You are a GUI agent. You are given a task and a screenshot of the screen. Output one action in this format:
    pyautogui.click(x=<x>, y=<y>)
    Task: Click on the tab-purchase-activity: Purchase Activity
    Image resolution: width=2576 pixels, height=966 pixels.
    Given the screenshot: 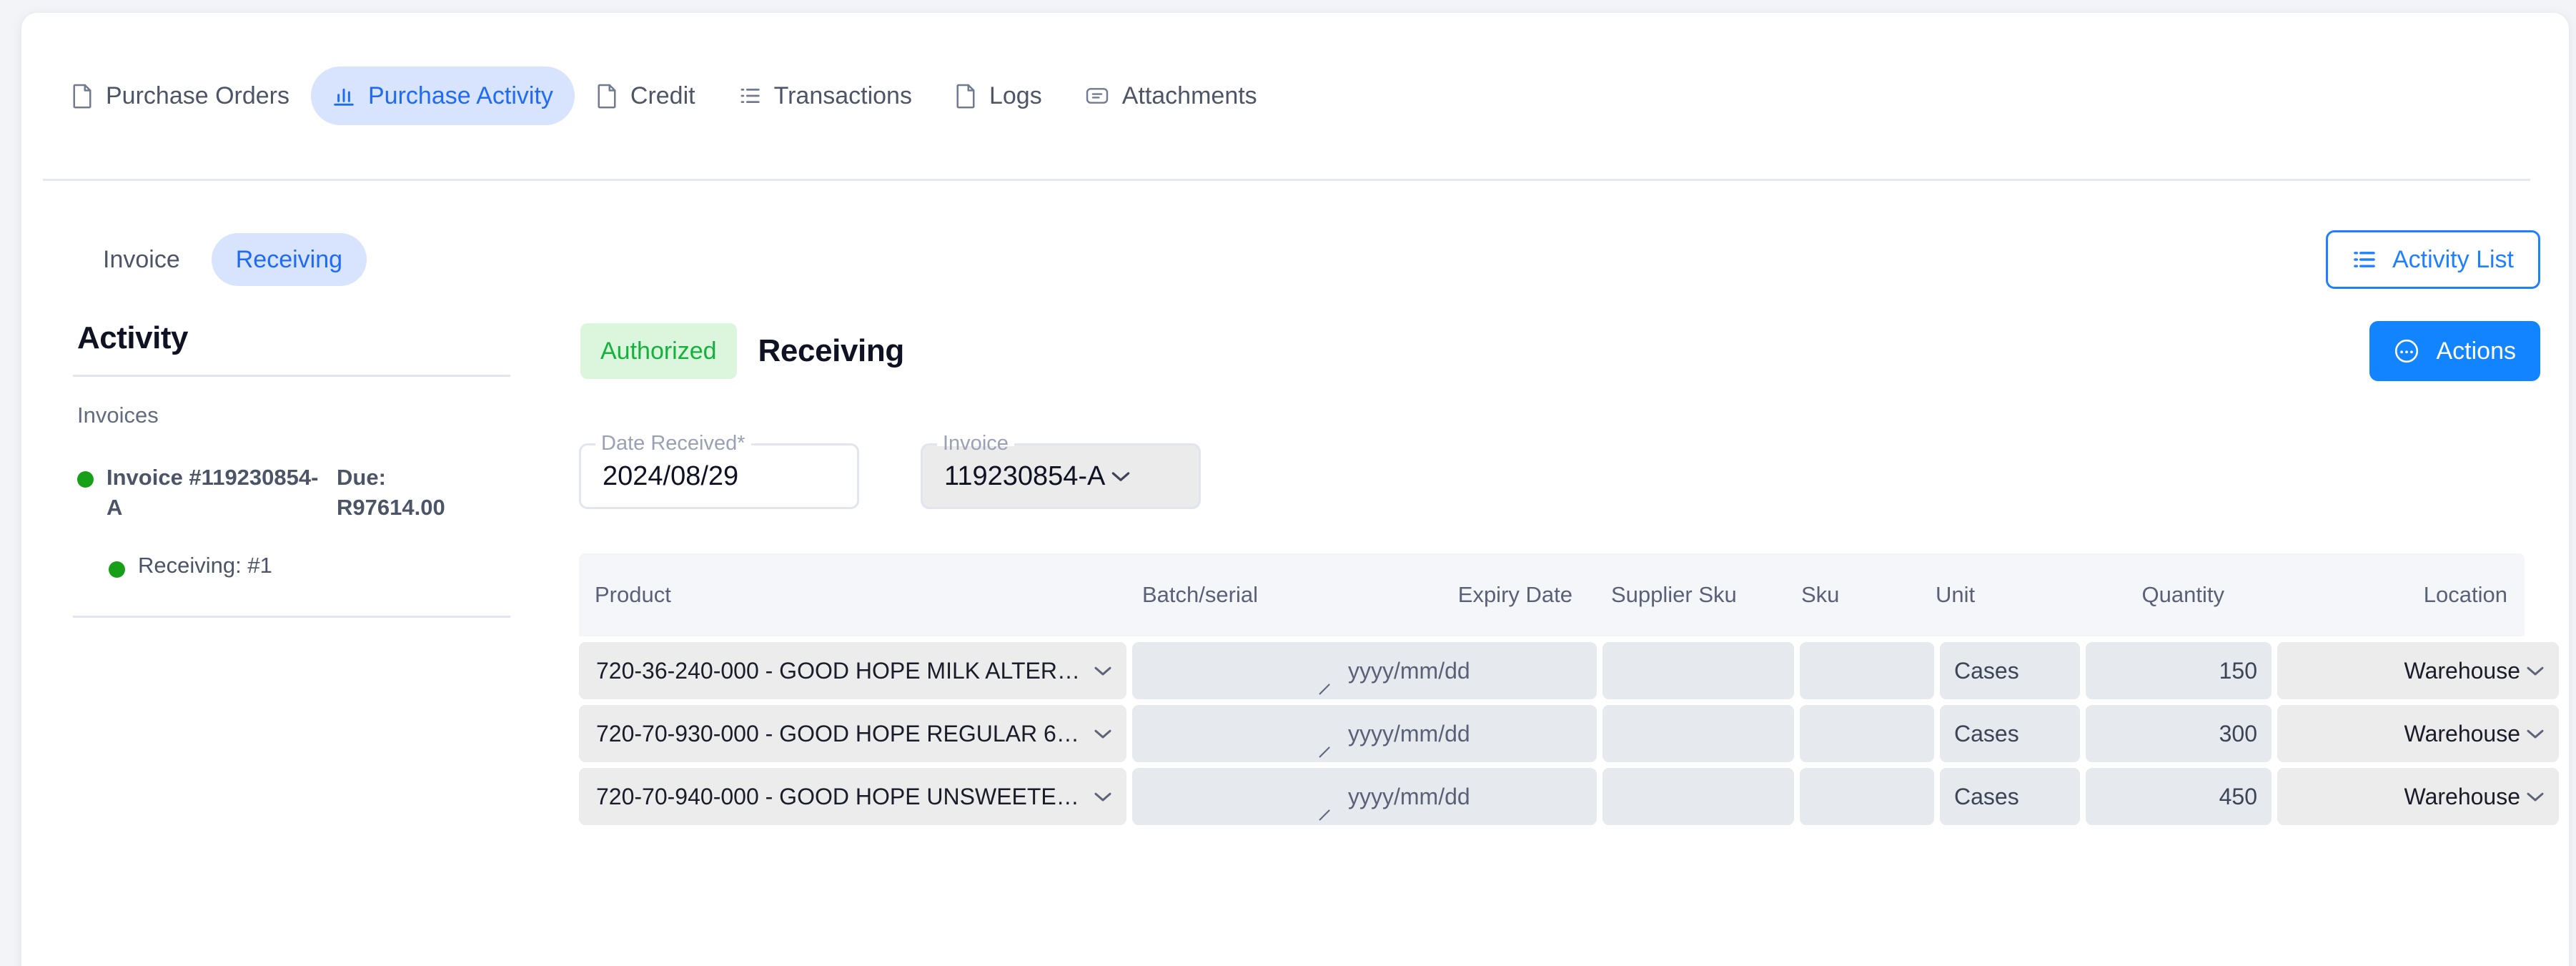 What is the action you would take?
    pyautogui.click(x=443, y=95)
    